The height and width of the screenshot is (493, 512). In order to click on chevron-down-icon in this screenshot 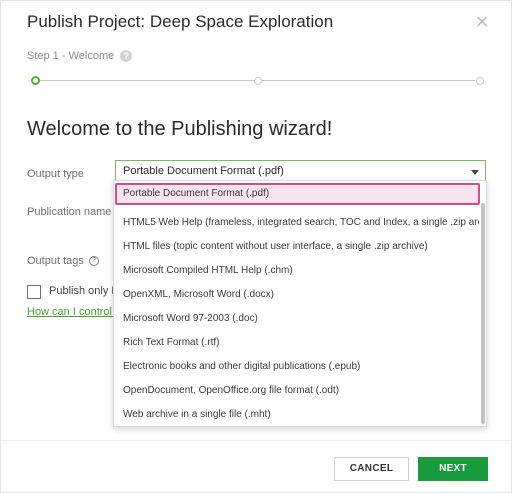, I will do `click(475, 172)`.